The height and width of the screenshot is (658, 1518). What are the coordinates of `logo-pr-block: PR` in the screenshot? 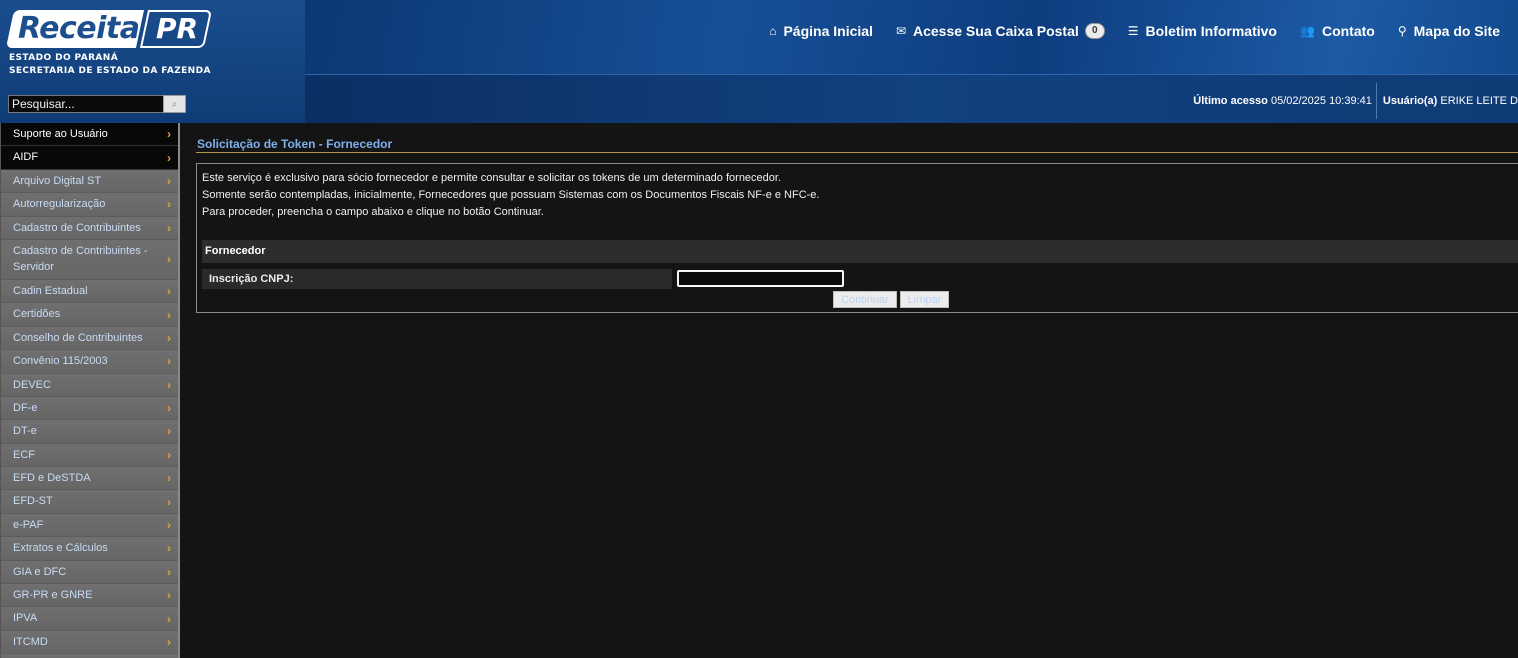 It's located at (176, 29).